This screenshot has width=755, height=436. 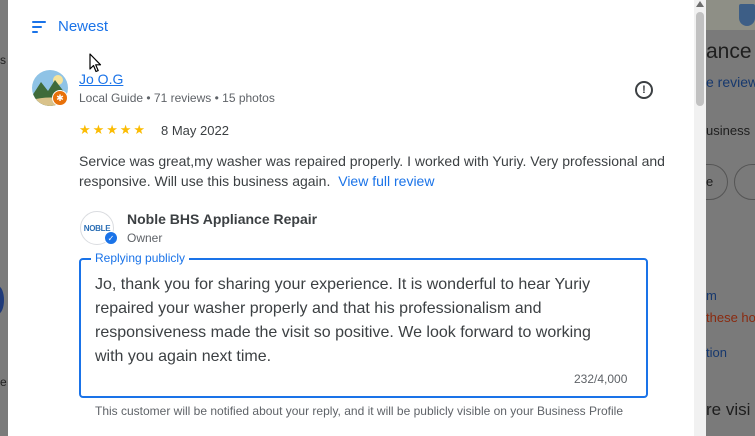 I want to click on background-category: usiness, so click(x=728, y=130).